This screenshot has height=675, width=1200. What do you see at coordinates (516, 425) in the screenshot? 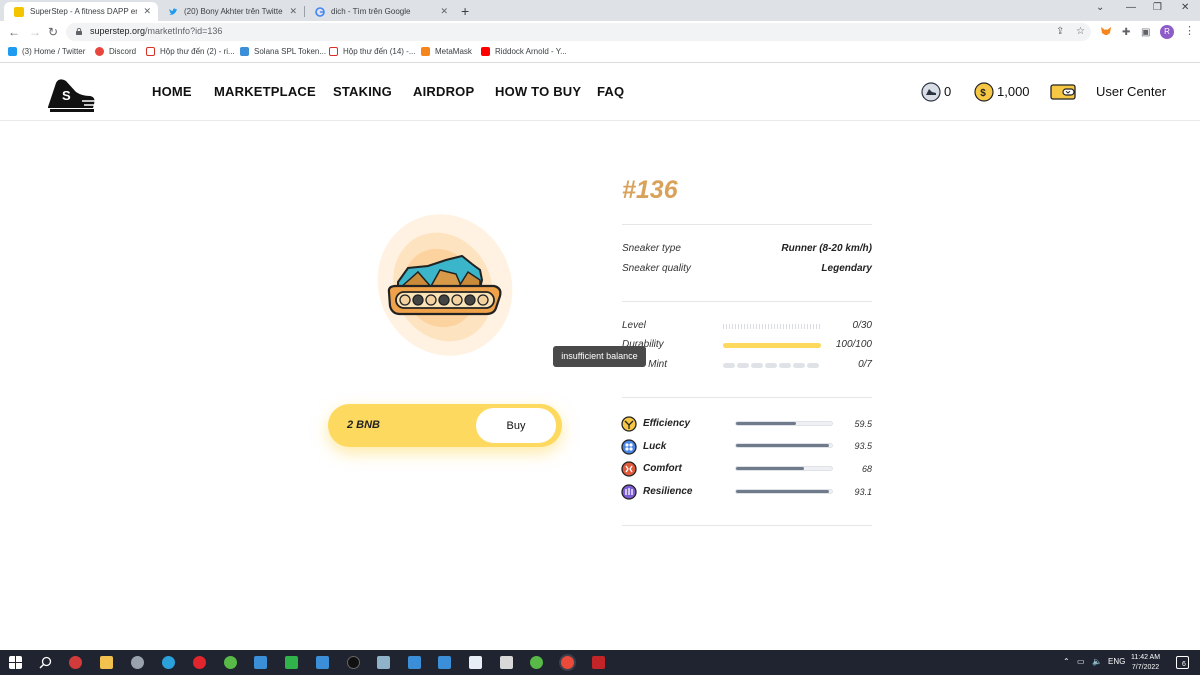
I see `buy-button: Buy` at bounding box center [516, 425].